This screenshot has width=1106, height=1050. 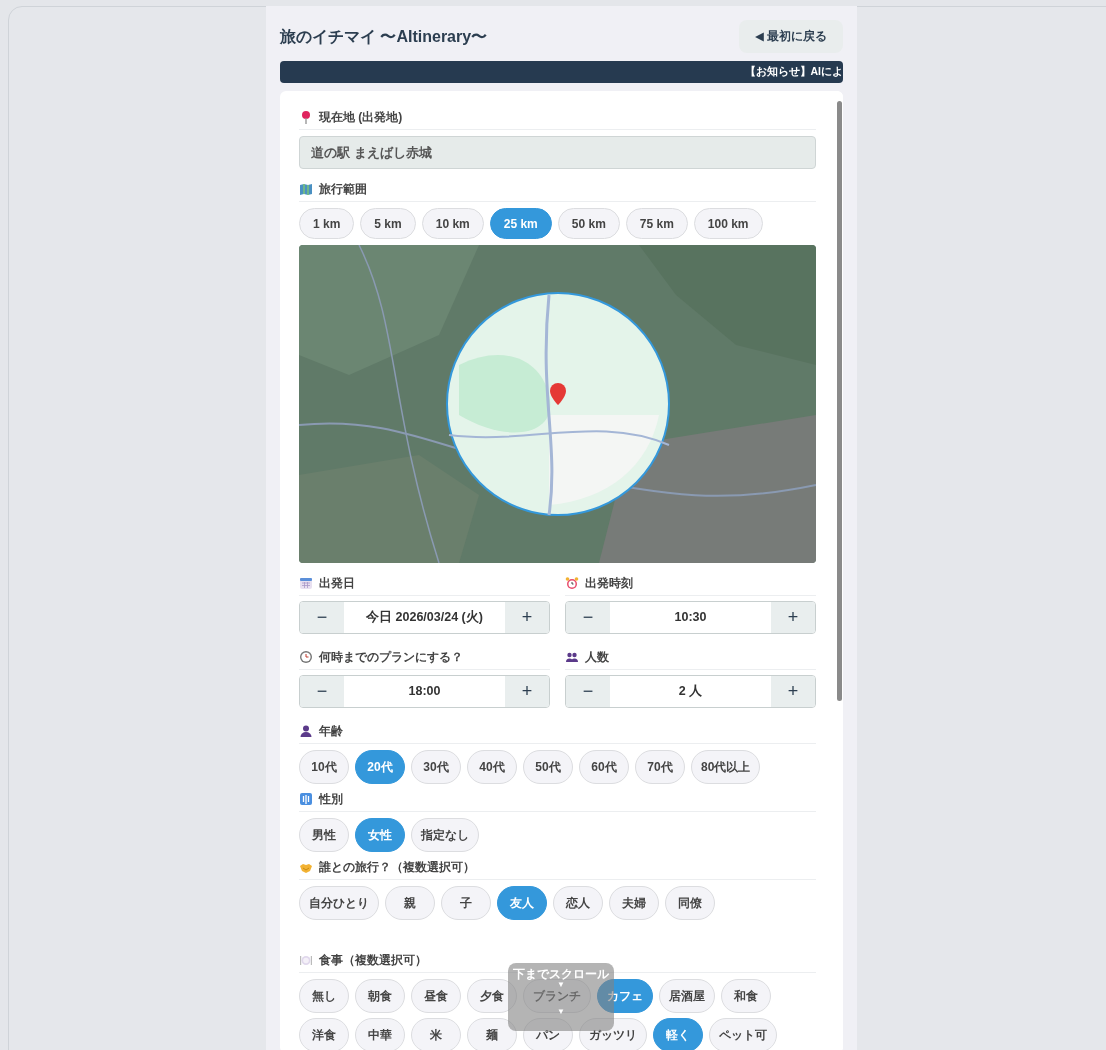 I want to click on option-chip: 5 km, so click(x=388, y=224).